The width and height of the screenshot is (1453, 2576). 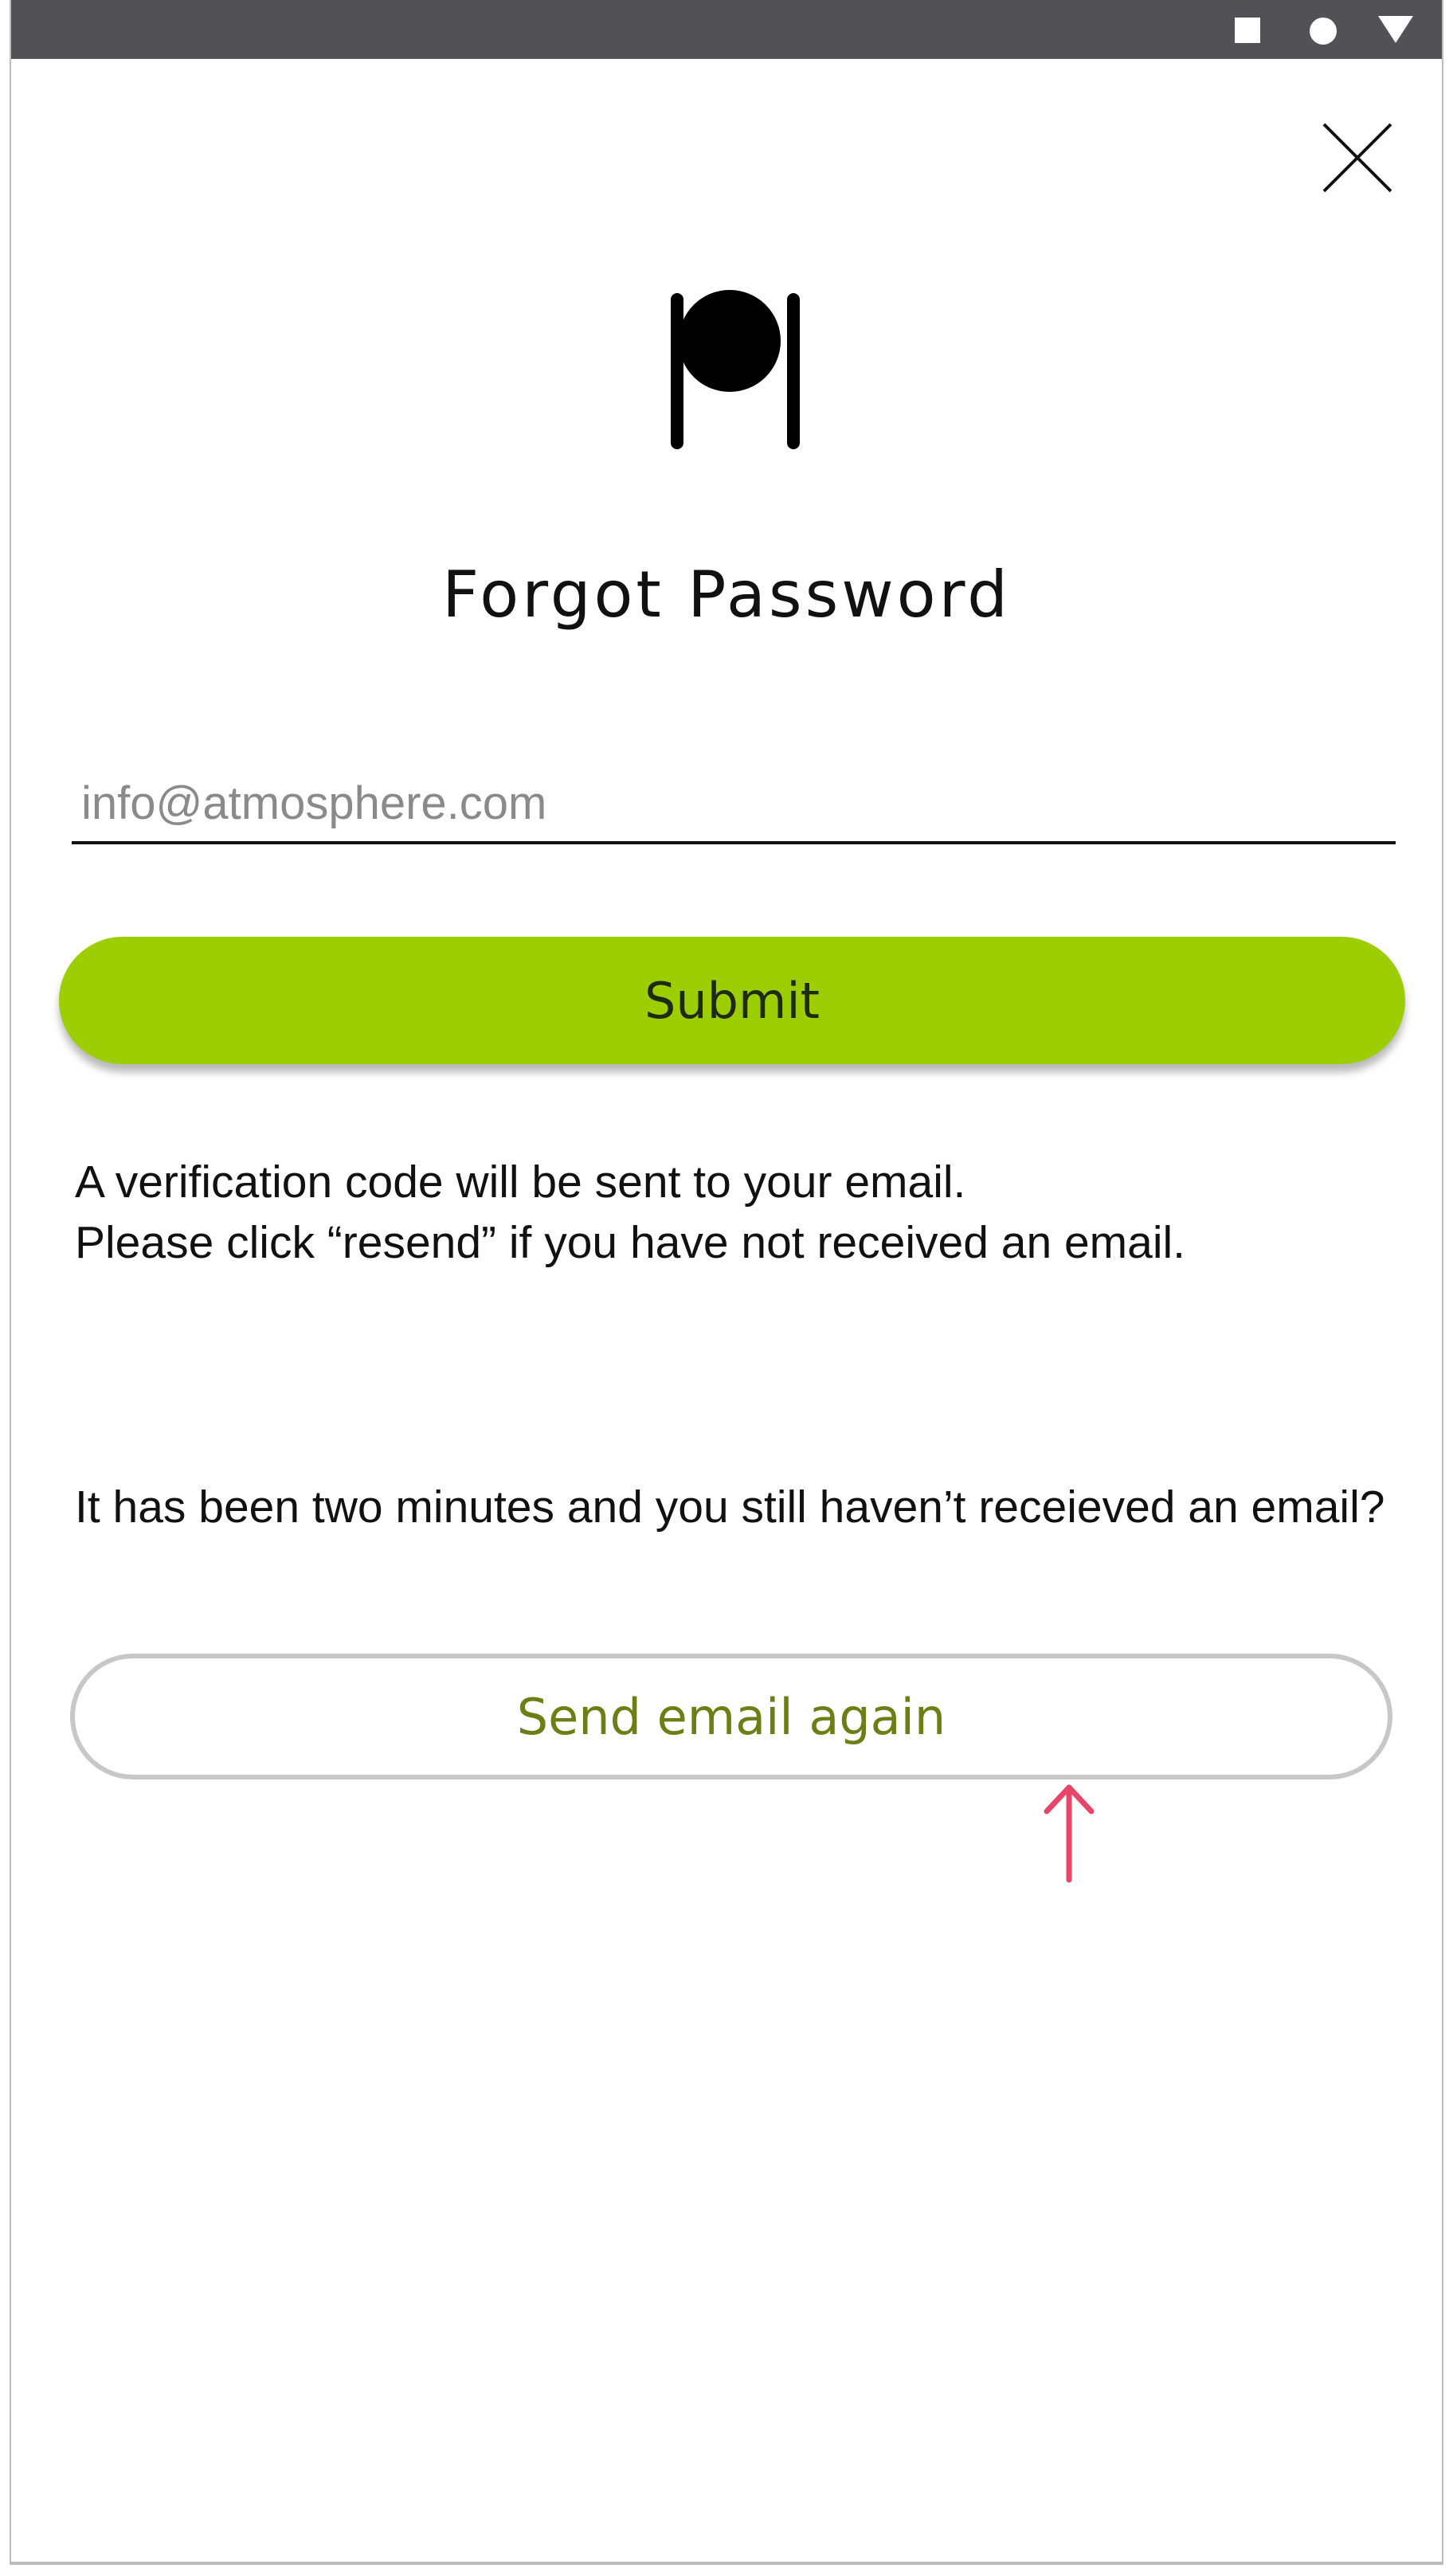 What do you see at coordinates (726, 595) in the screenshot?
I see `page-title: Forgot Password` at bounding box center [726, 595].